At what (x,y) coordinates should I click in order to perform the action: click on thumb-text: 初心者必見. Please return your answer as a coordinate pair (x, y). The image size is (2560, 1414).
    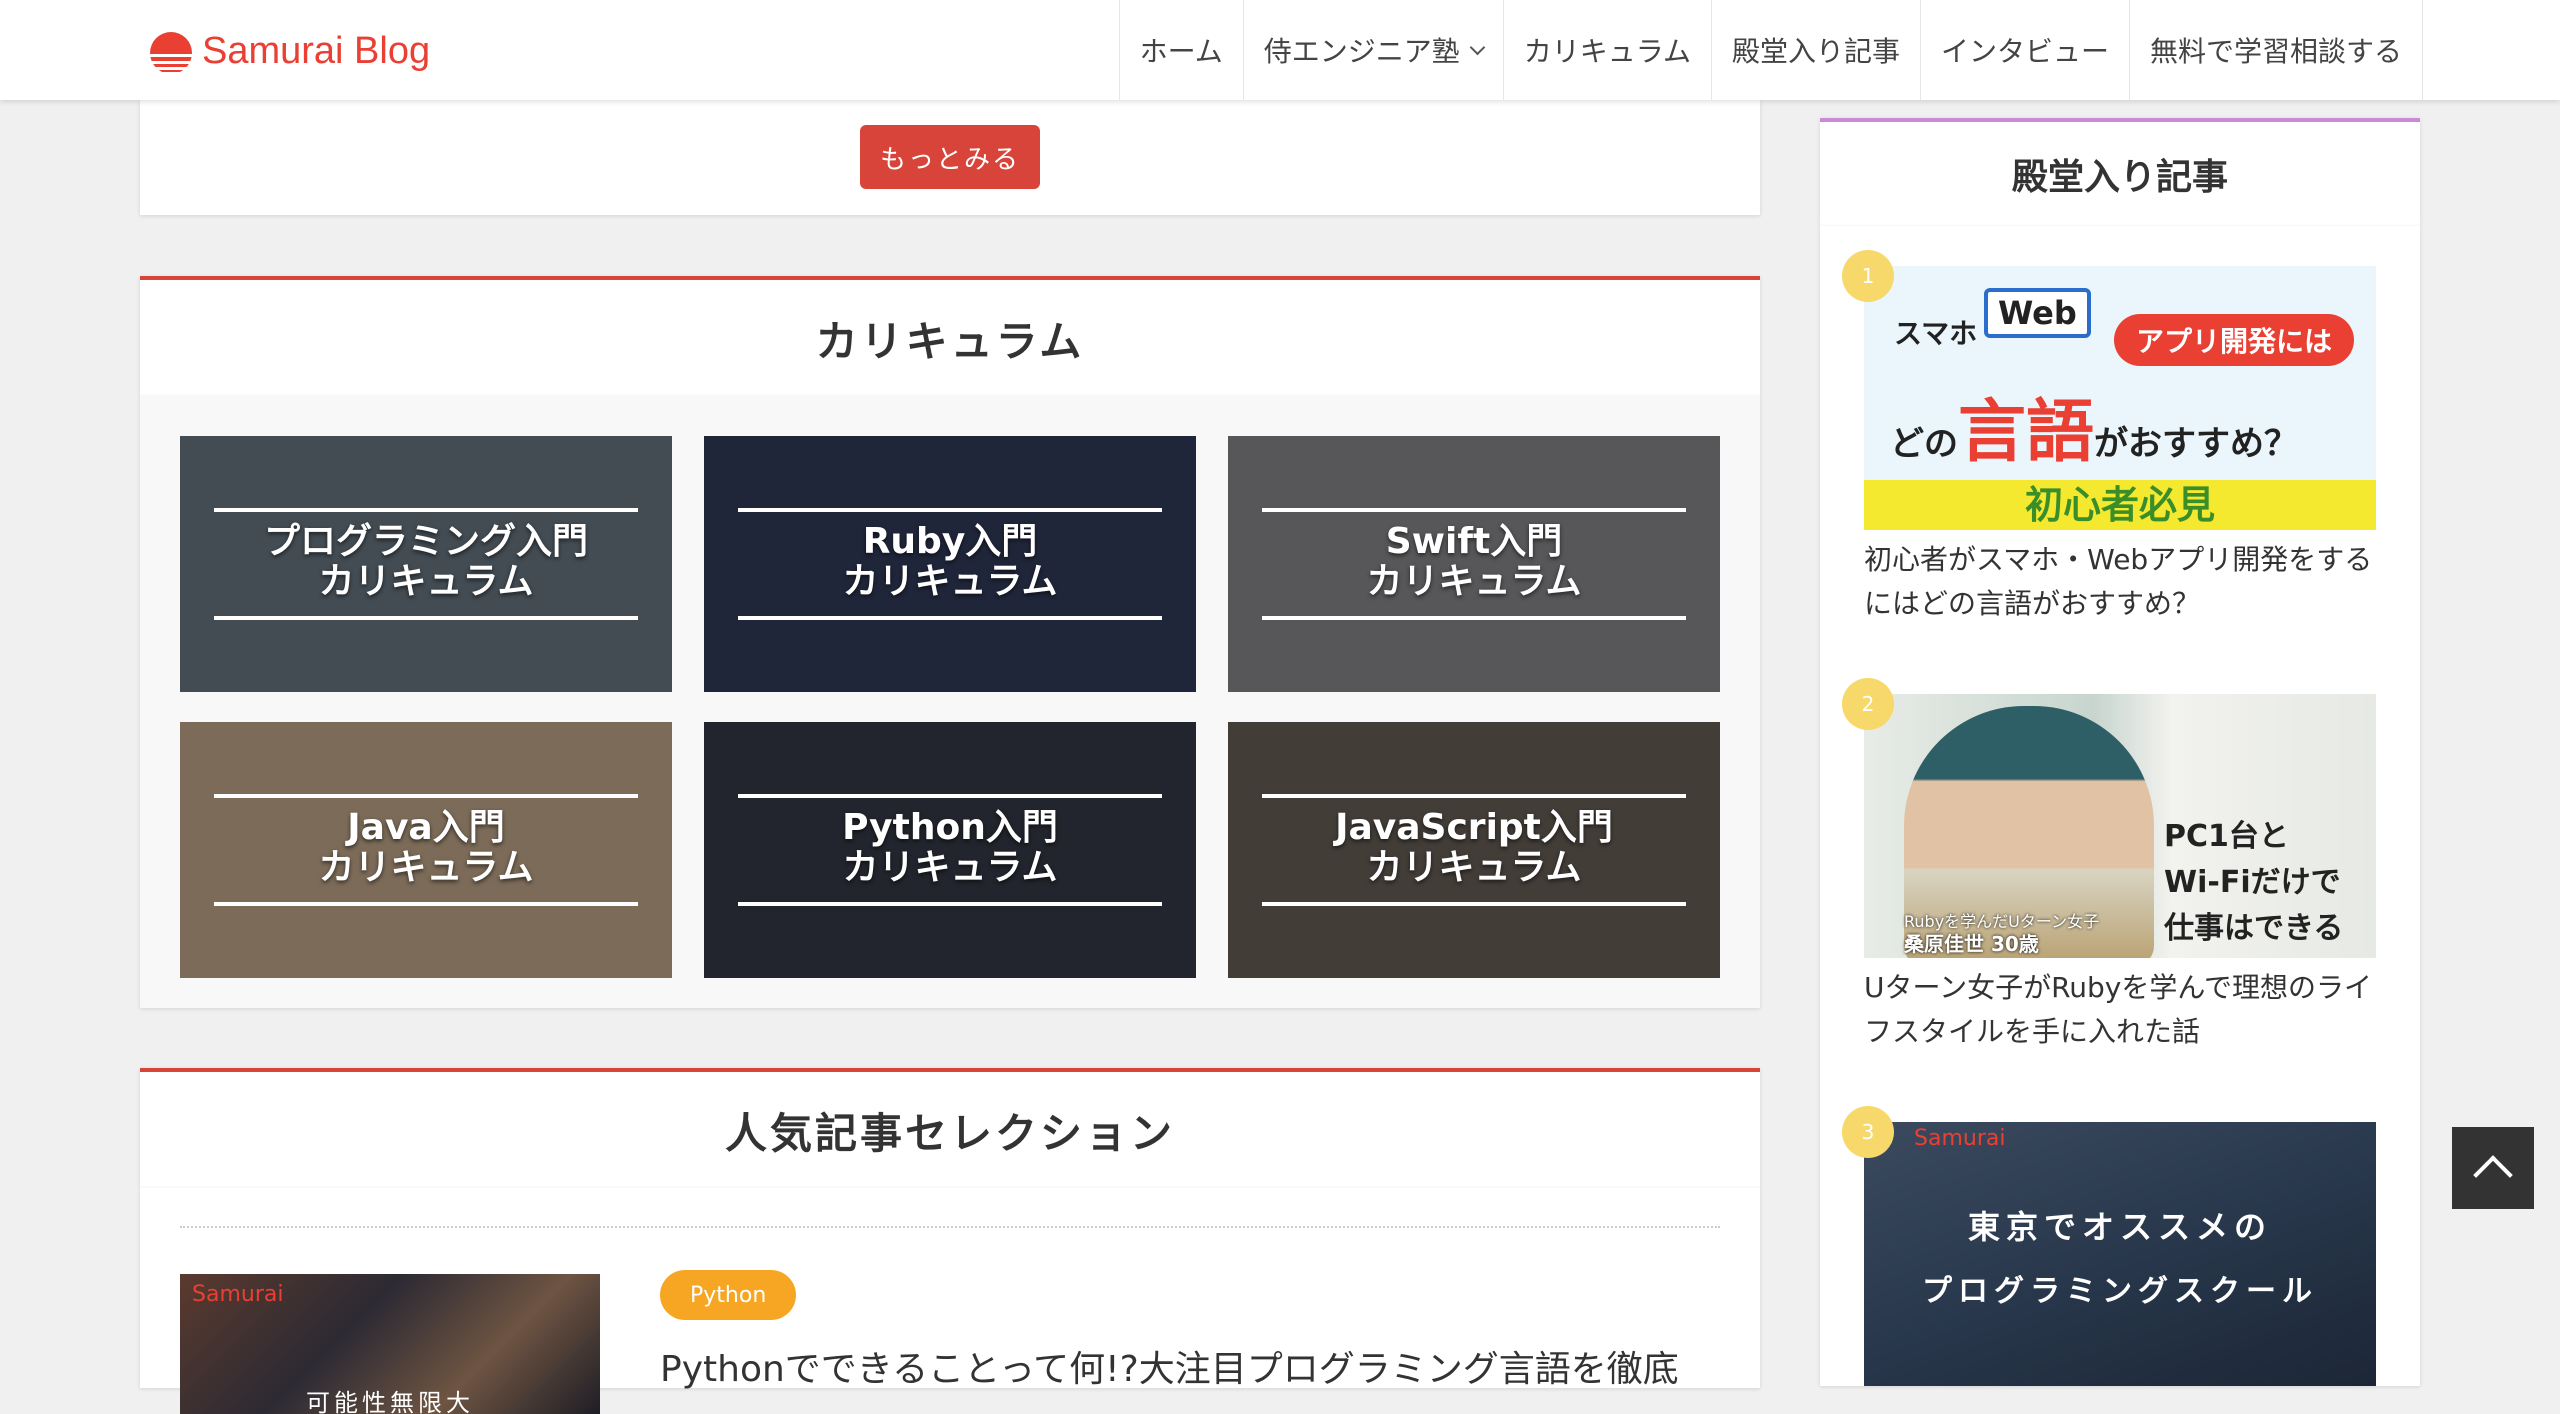
    Looking at the image, I should click on (2120, 505).